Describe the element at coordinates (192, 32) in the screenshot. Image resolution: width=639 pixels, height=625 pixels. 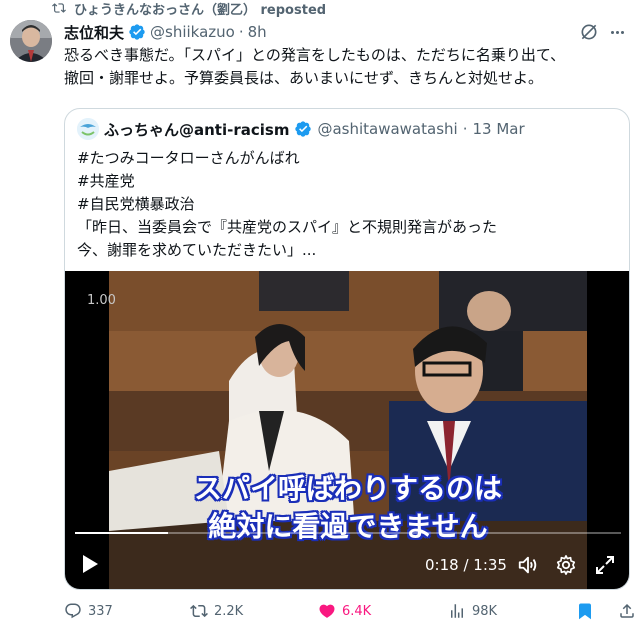
I see `author-handle: @shiikazuo` at that location.